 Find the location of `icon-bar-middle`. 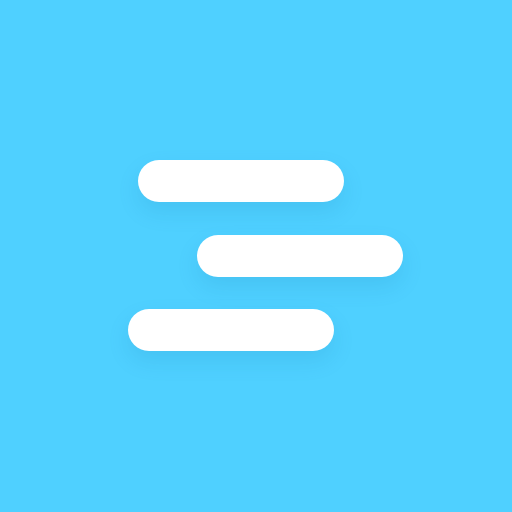

icon-bar-middle is located at coordinates (300, 256).